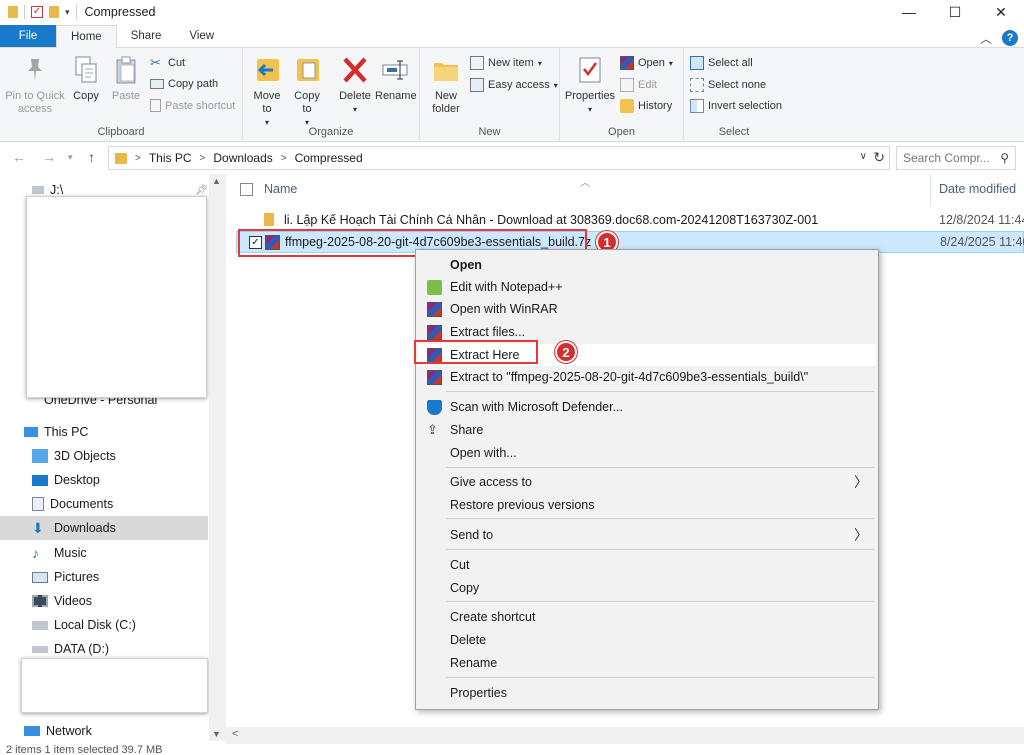  What do you see at coordinates (647, 565) in the screenshot?
I see `menu-item-cut: Cut` at bounding box center [647, 565].